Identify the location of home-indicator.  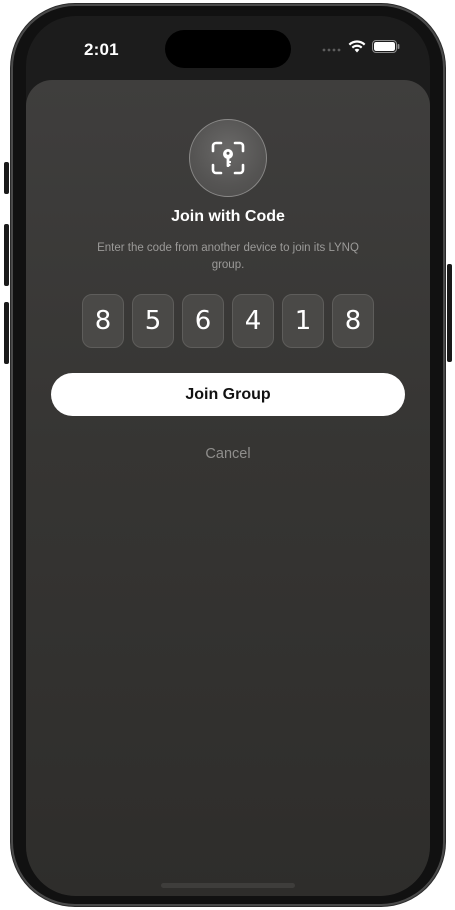
(228, 885).